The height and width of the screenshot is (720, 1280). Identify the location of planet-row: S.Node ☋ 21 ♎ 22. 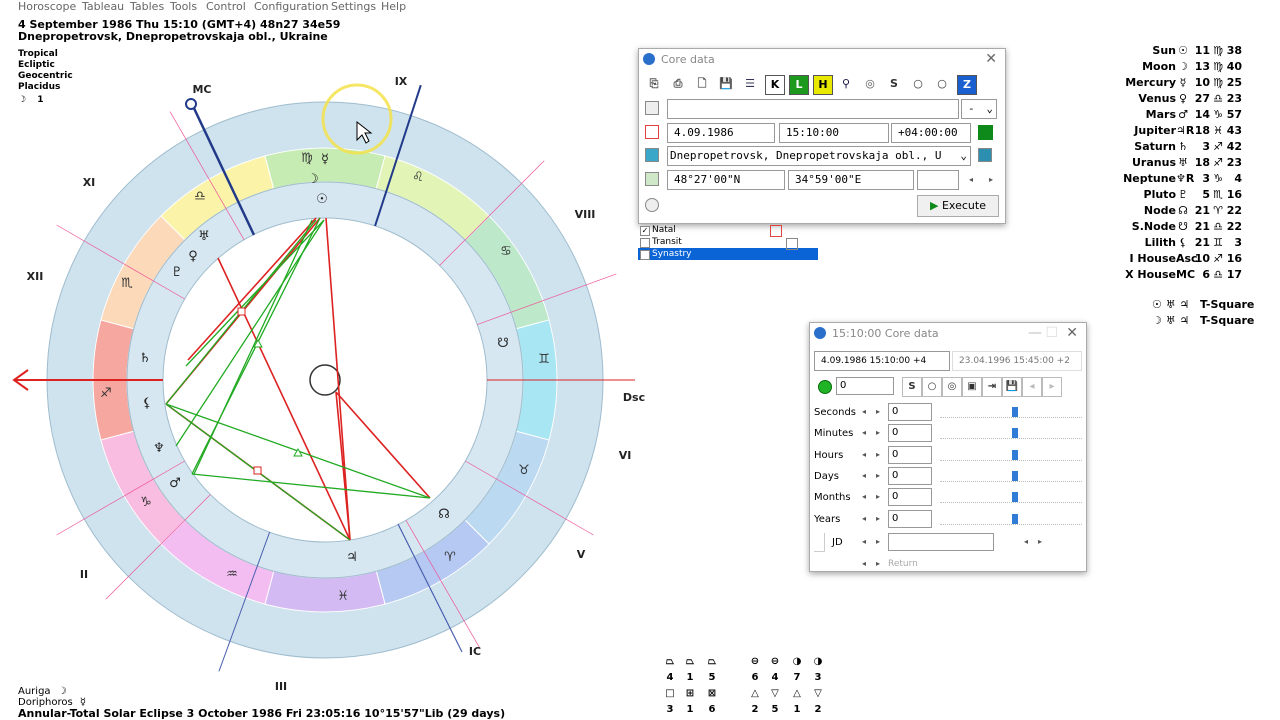
(1185, 228).